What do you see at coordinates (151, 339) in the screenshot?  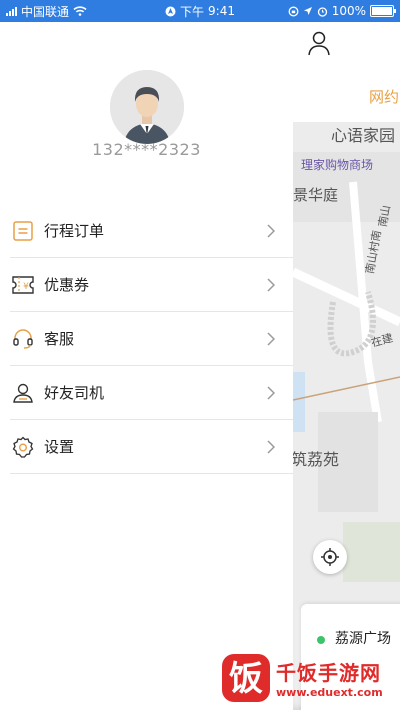 I see `menu-item-customer-service: 客服` at bounding box center [151, 339].